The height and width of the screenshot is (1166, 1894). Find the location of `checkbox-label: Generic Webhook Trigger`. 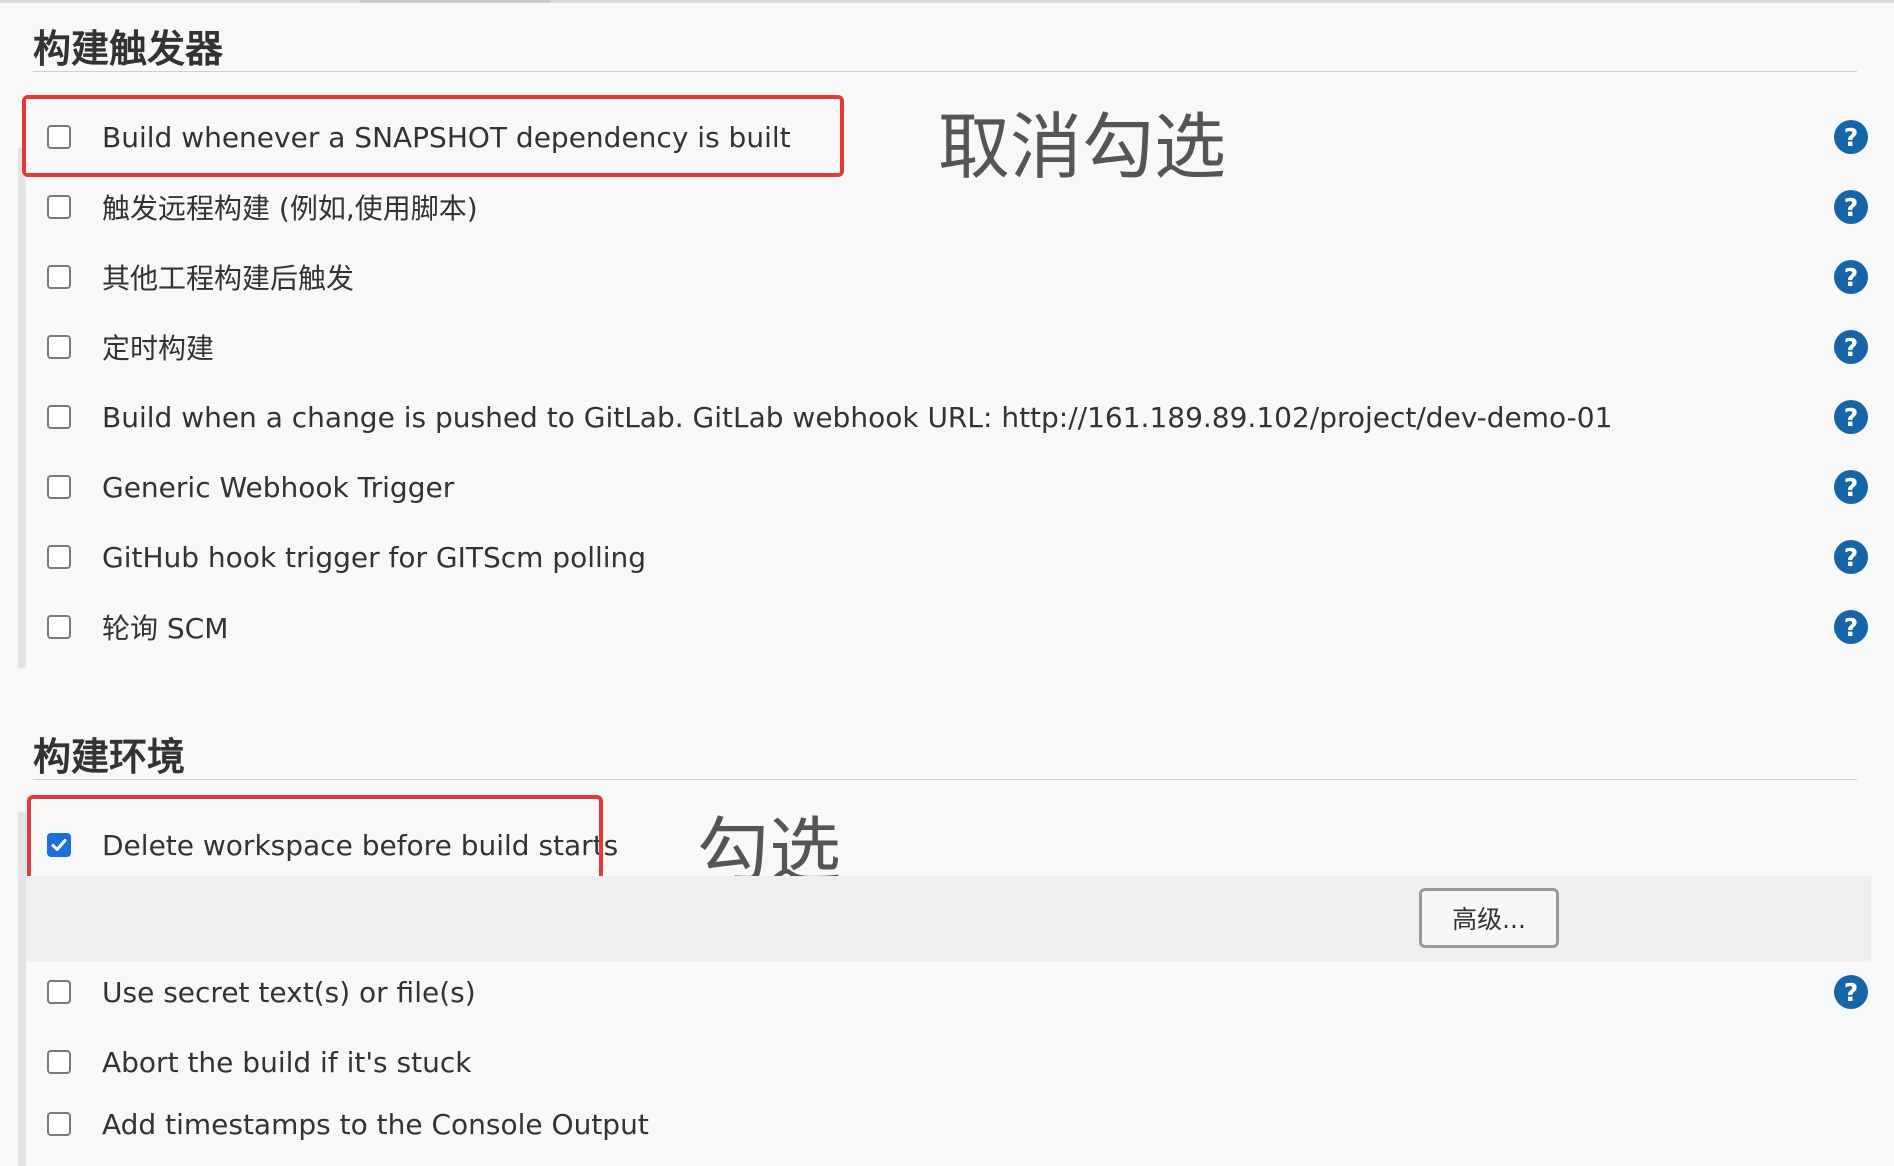

checkbox-label: Generic Webhook Trigger is located at coordinates (278, 487).